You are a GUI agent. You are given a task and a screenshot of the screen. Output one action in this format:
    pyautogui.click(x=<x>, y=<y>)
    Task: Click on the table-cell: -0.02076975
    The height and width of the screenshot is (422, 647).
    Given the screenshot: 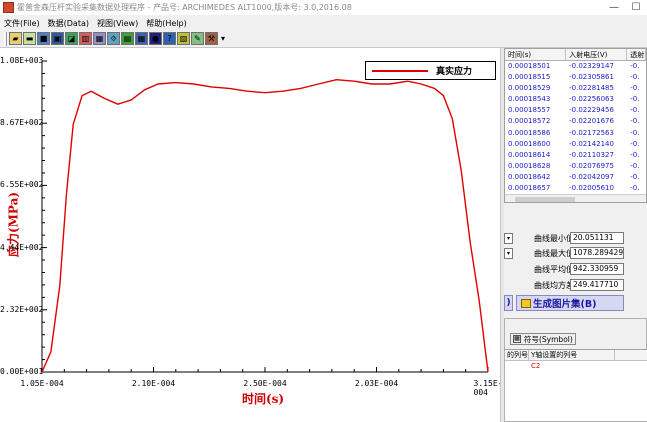 What is the action you would take?
    pyautogui.click(x=591, y=165)
    